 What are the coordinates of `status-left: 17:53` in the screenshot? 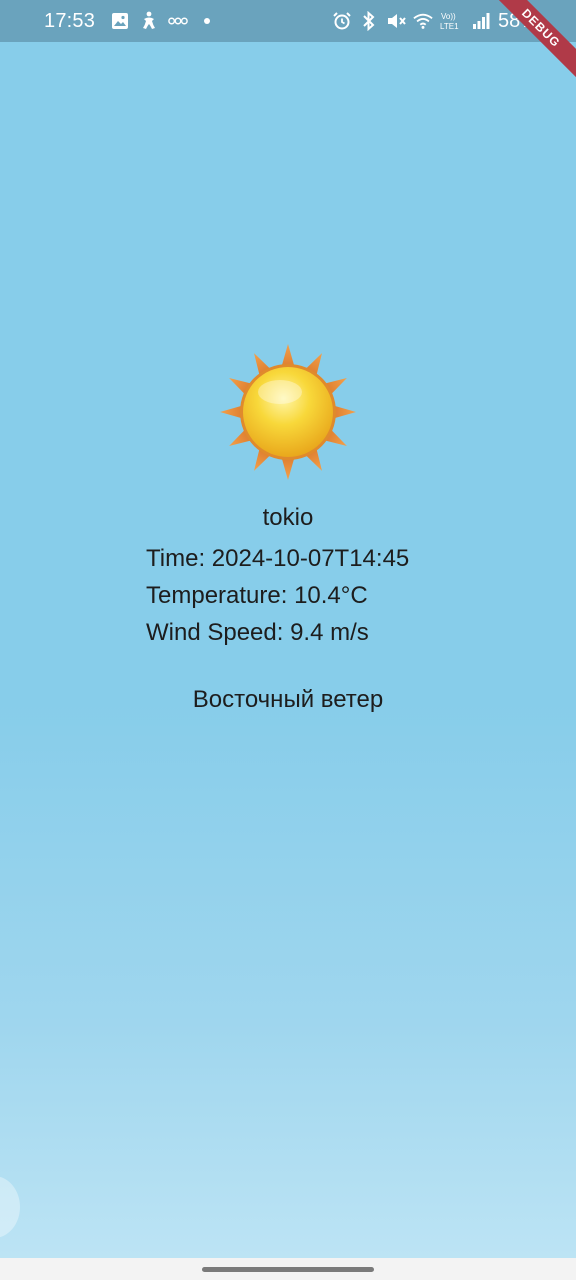 It's located at (130, 21).